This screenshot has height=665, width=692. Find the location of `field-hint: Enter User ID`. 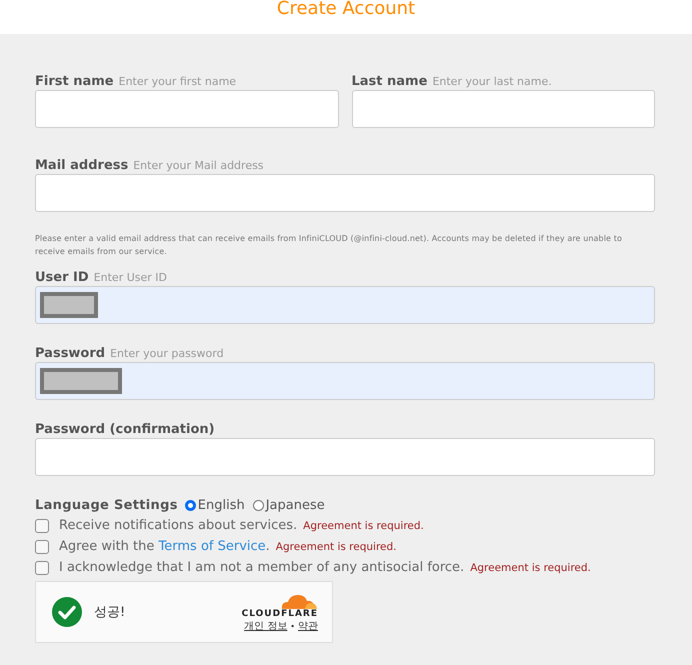

field-hint: Enter User ID is located at coordinates (130, 277).